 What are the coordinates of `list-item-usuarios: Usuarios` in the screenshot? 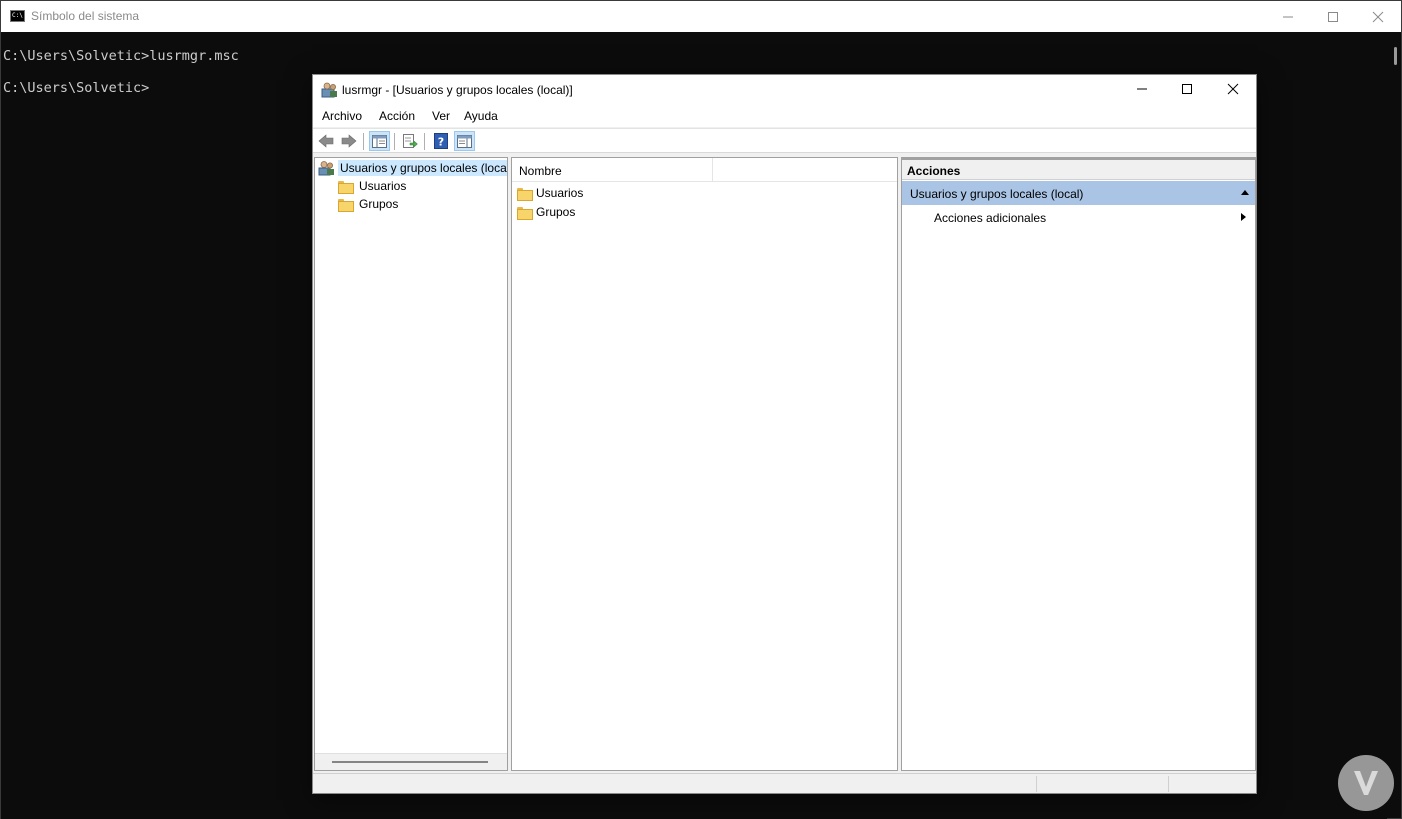 It's located at (550, 193).